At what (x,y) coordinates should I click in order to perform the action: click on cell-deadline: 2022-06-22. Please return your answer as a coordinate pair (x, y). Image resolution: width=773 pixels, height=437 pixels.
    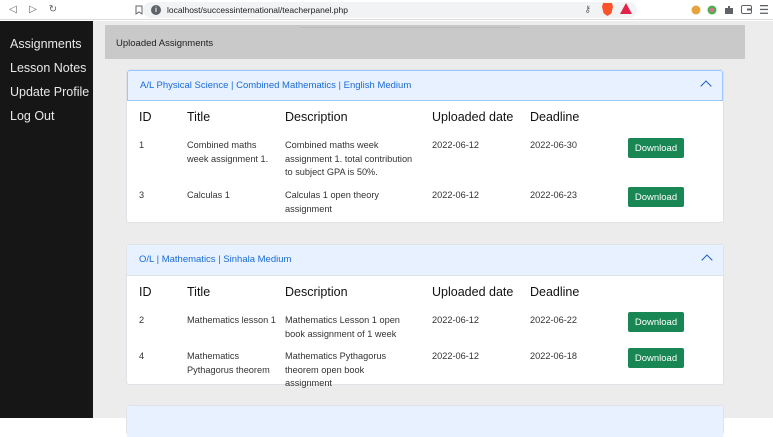
    Looking at the image, I should click on (553, 320).